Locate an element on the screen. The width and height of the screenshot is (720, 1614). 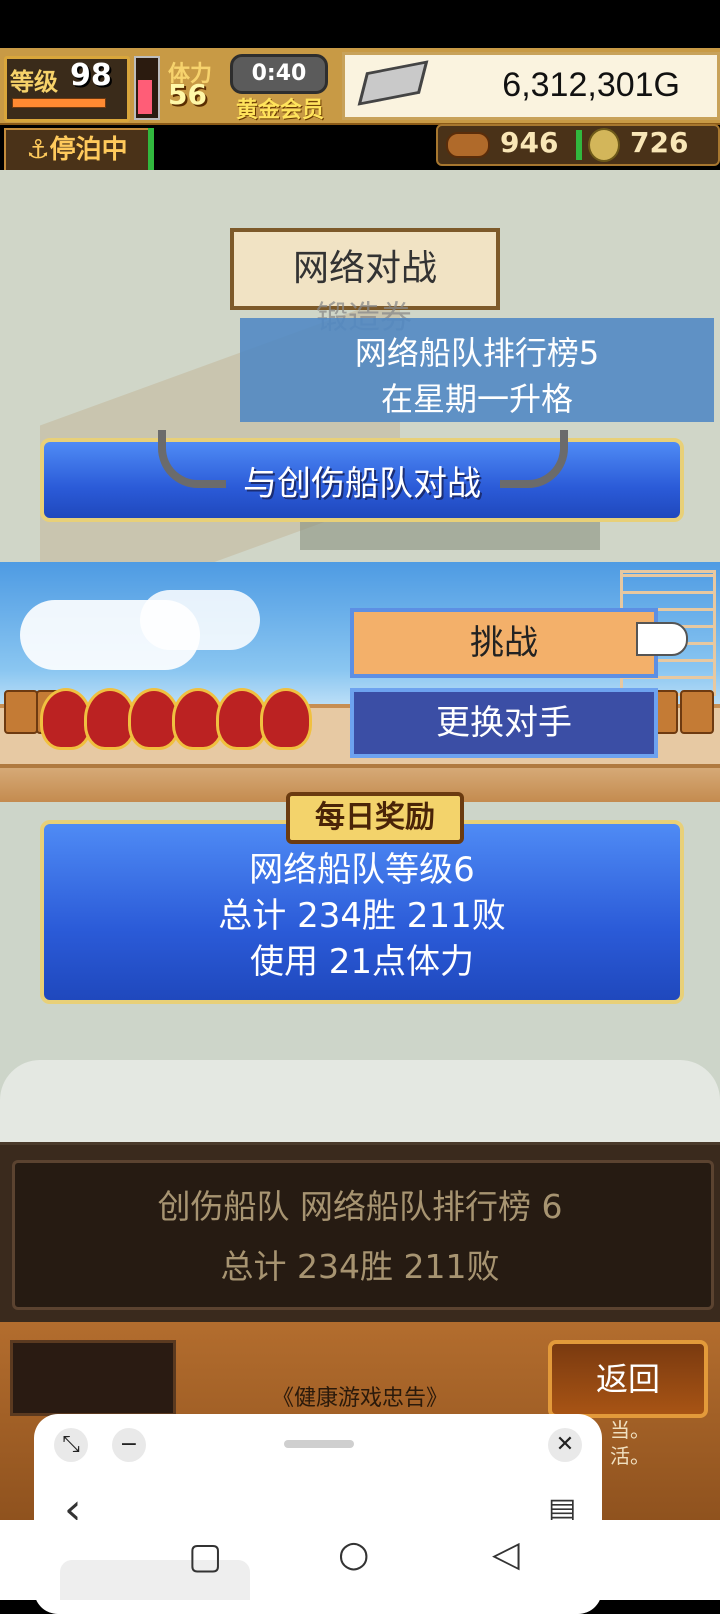
back-icon: ◁ is located at coordinates (506, 1554).